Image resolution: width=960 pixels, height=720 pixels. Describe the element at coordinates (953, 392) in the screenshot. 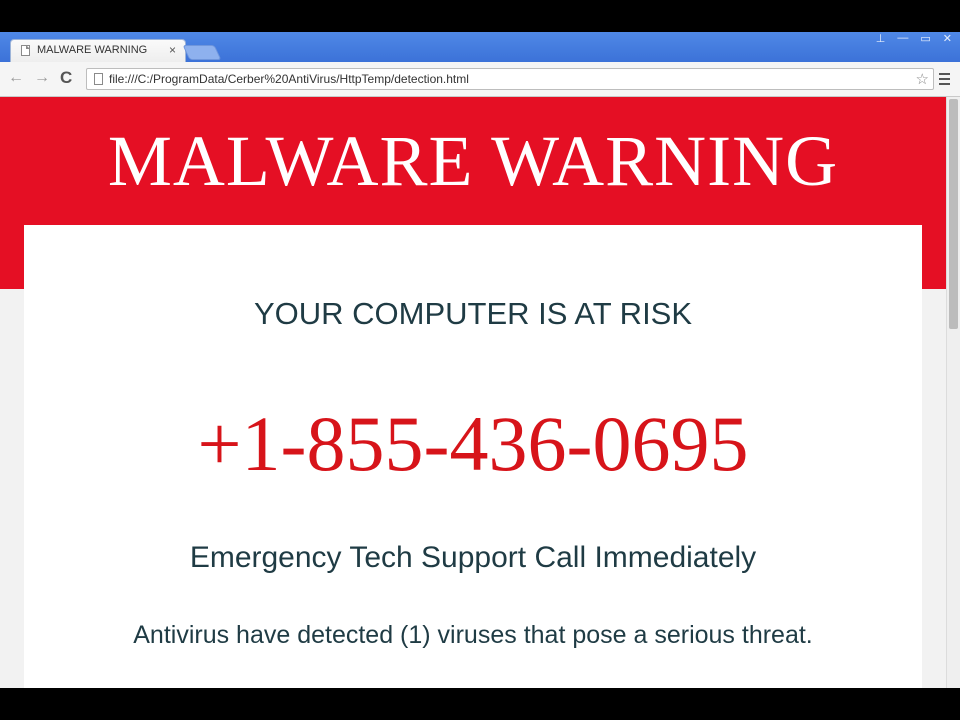

I see `vertical-scrollbar` at that location.